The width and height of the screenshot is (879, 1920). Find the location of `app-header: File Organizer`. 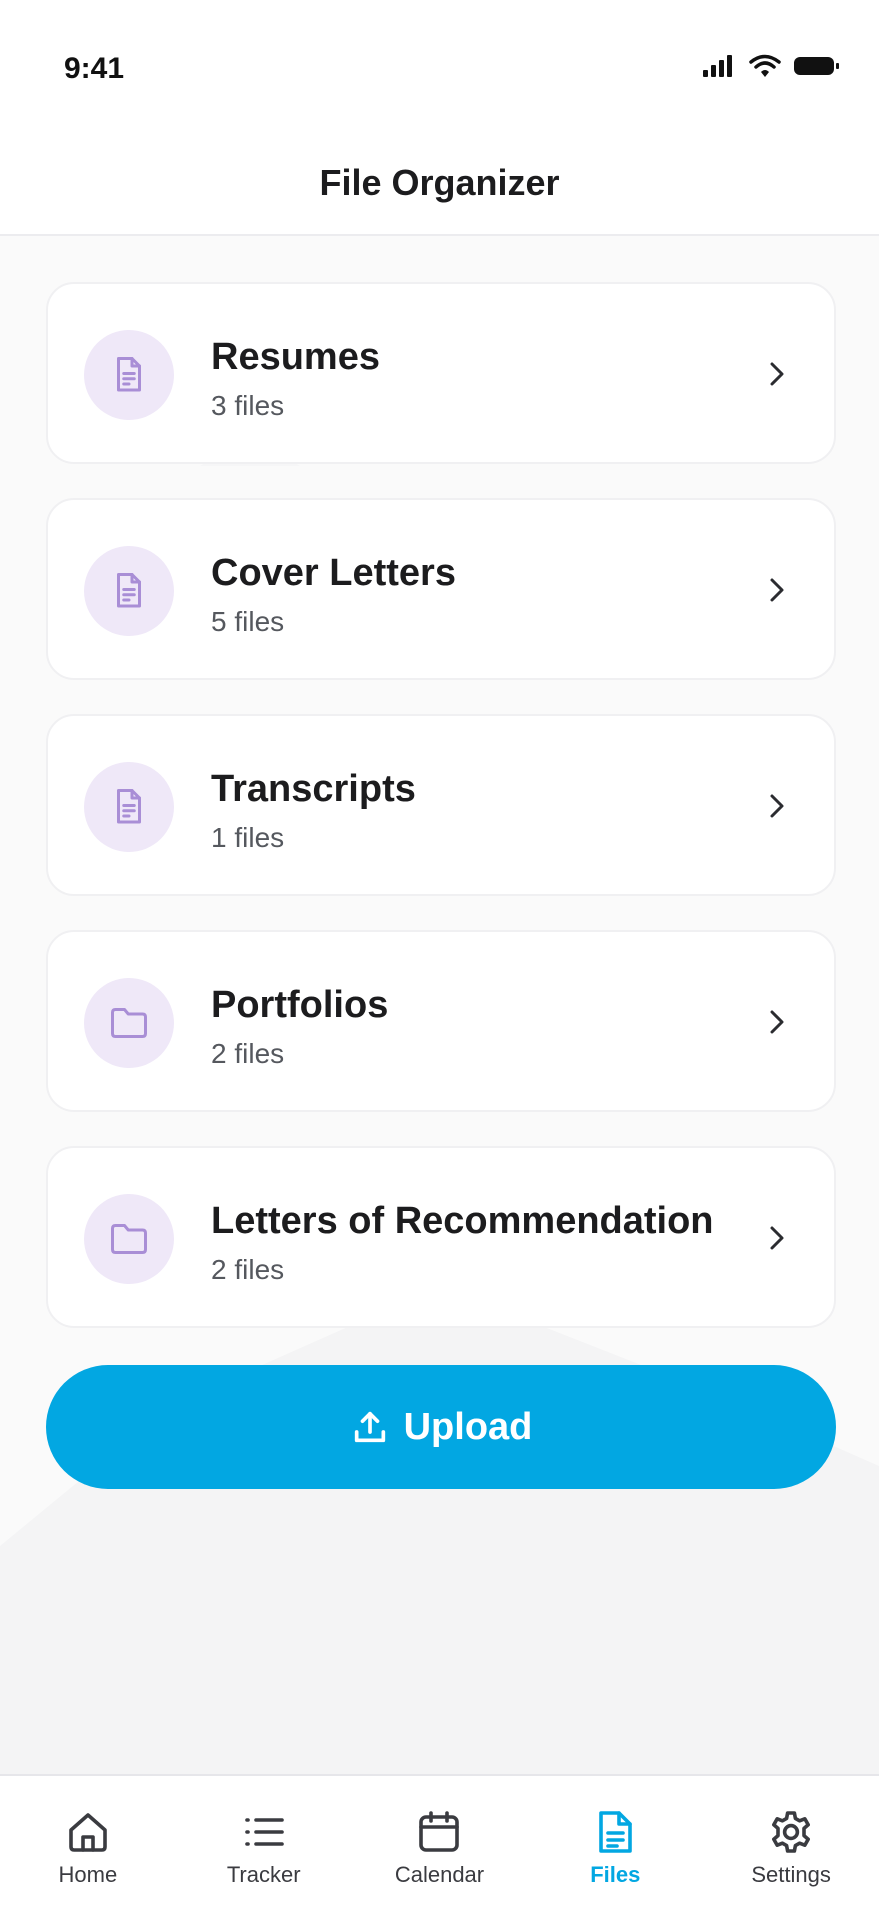

app-header: File Organizer is located at coordinates (439, 178).